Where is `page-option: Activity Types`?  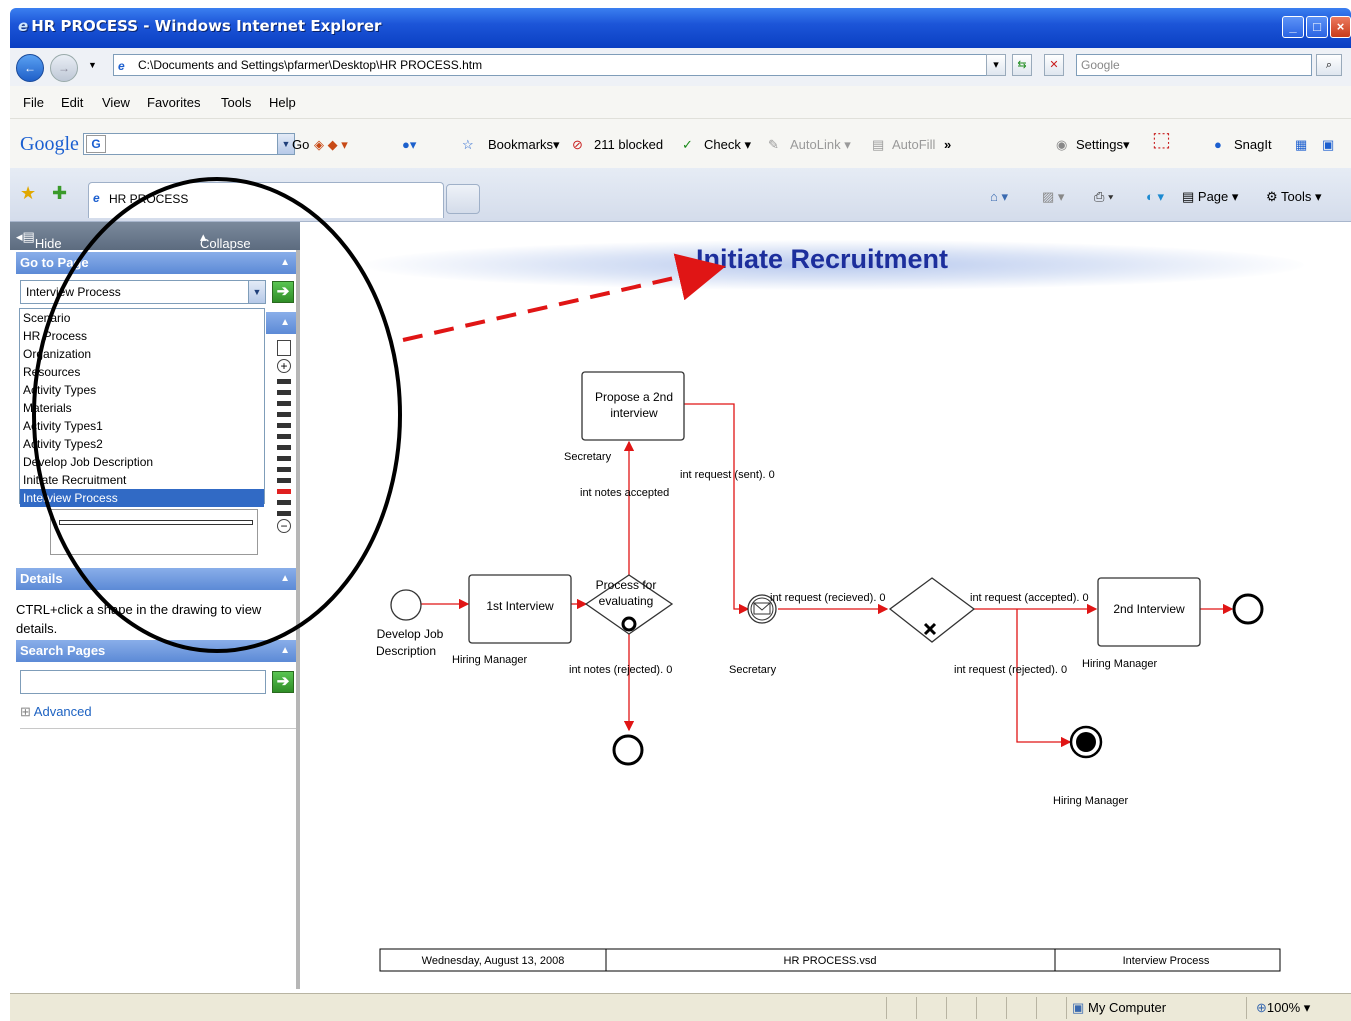
page-option: Activity Types is located at coordinates (142, 390).